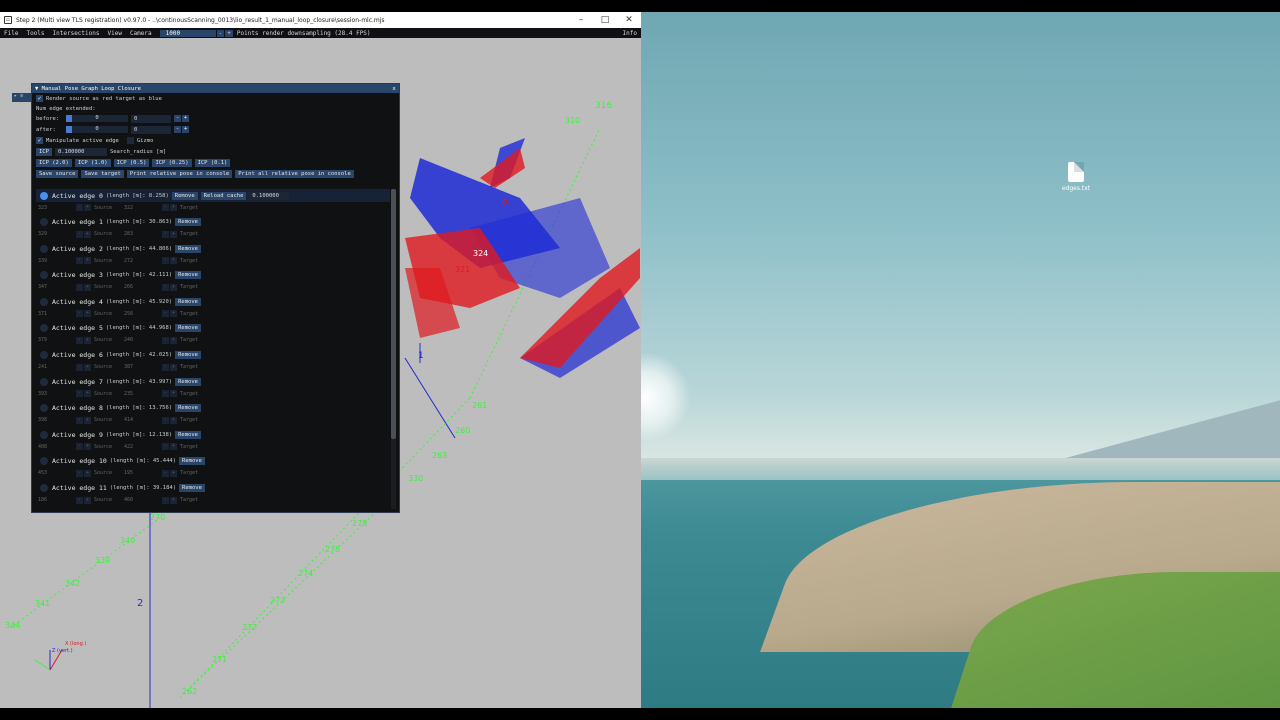 The height and width of the screenshot is (720, 1280). I want to click on render-checkbox: ✓, so click(39, 98).